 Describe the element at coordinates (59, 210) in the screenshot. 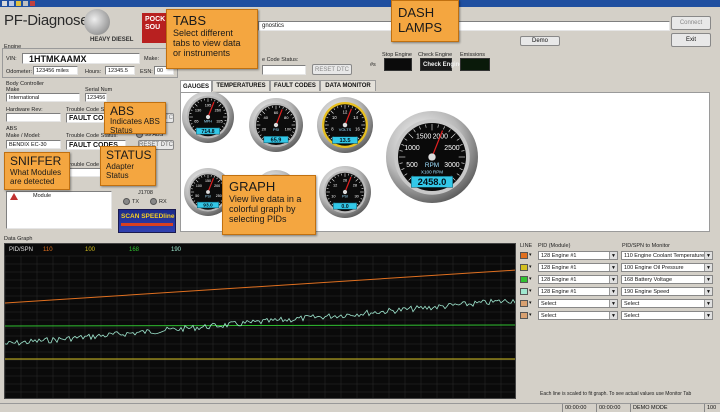

I see `sniffer-list: Module` at that location.